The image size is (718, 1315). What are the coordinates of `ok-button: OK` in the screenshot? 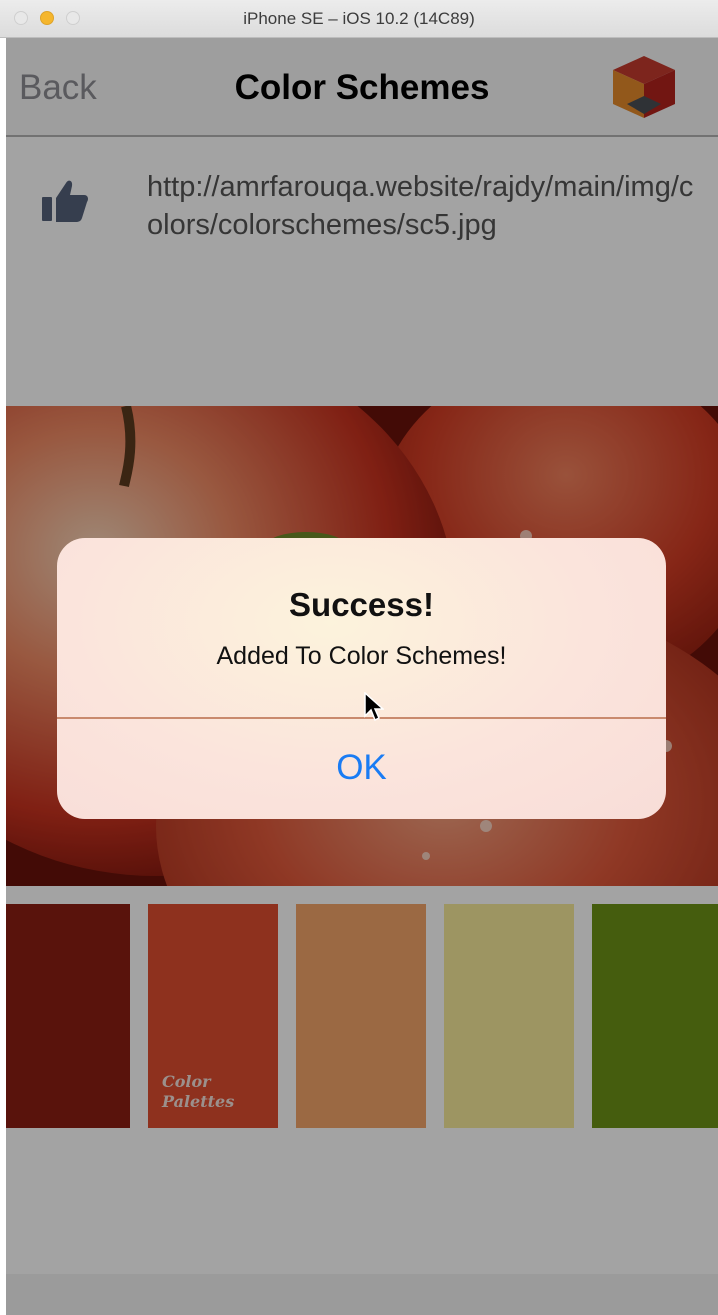 It's located at (361, 769).